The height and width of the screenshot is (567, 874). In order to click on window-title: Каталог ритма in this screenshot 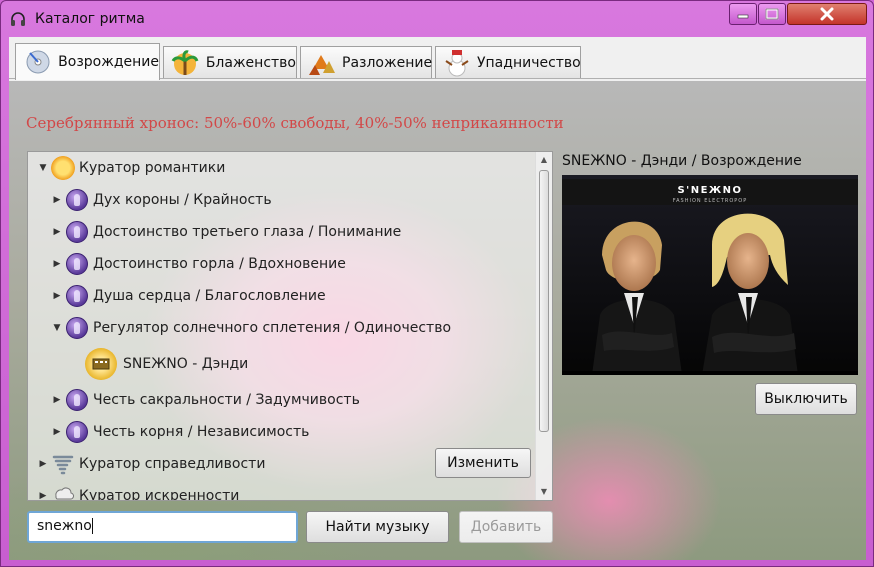, I will do `click(90, 19)`.